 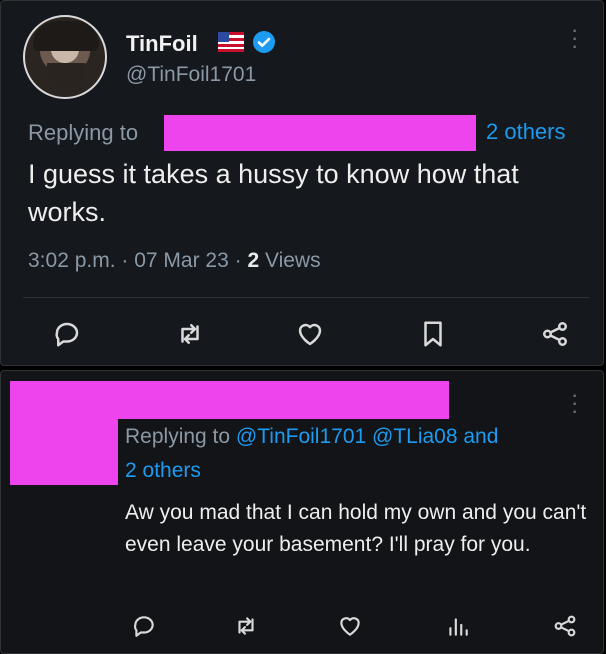 What do you see at coordinates (191, 75) in the screenshot?
I see `user-handle: @TinFoil1701` at bounding box center [191, 75].